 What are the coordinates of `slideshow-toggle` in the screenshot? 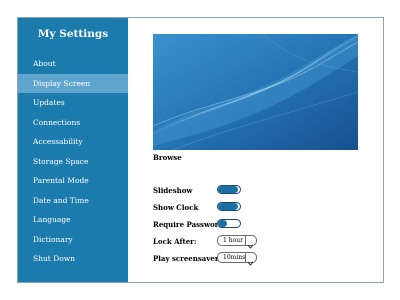 It's located at (229, 189).